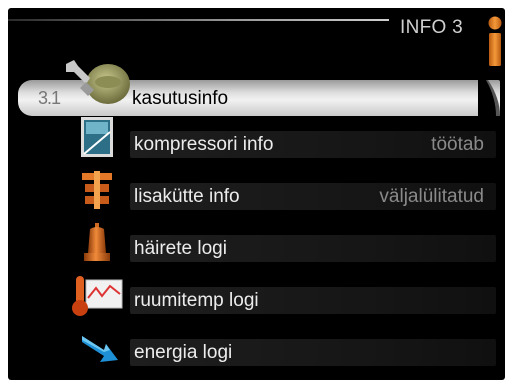 This screenshot has height=388, width=513. What do you see at coordinates (489, 98) in the screenshot?
I see `page-fold-icon` at bounding box center [489, 98].